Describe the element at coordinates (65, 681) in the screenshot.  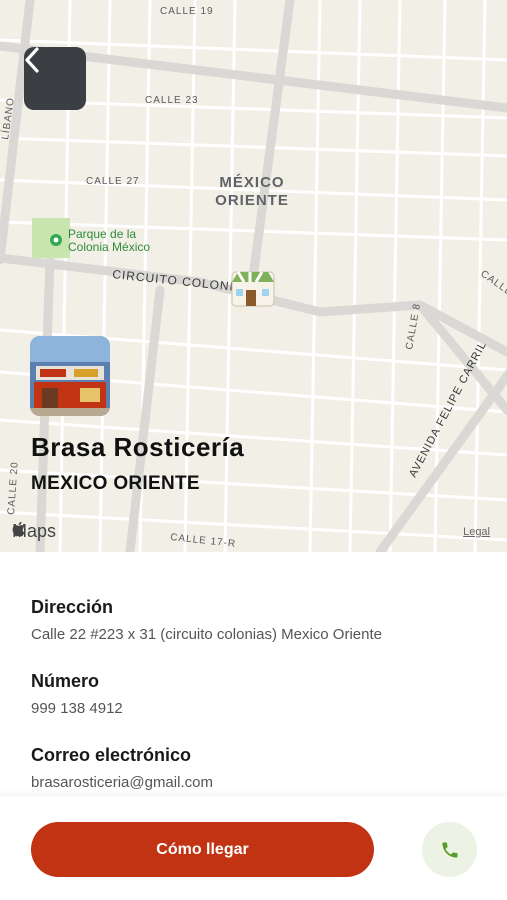
I see `phone-label: Número` at that location.